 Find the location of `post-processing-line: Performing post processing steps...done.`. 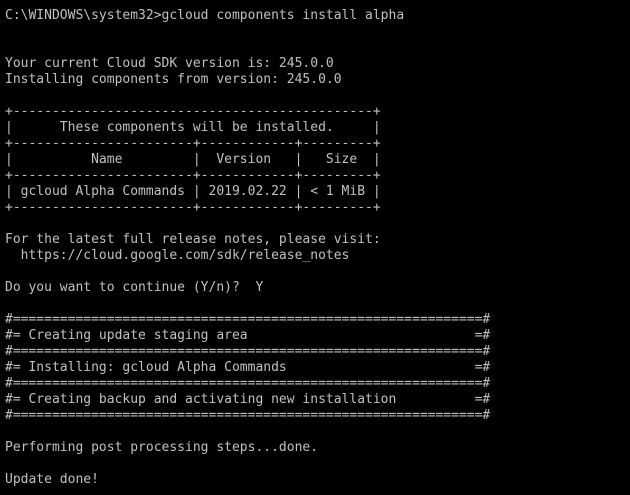

post-processing-line: Performing post processing steps...done. is located at coordinates (162, 447).